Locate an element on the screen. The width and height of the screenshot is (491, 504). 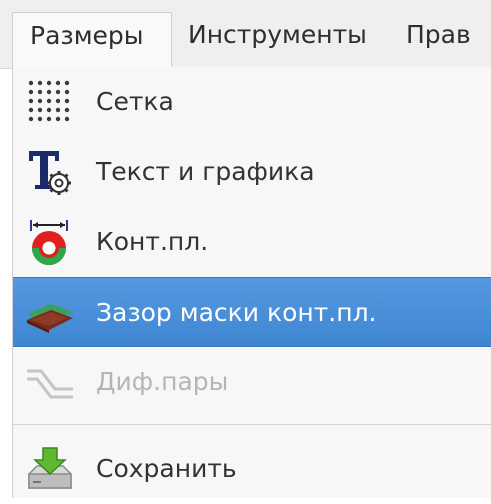
menu-item-grid: Сетка is located at coordinates (252, 102).